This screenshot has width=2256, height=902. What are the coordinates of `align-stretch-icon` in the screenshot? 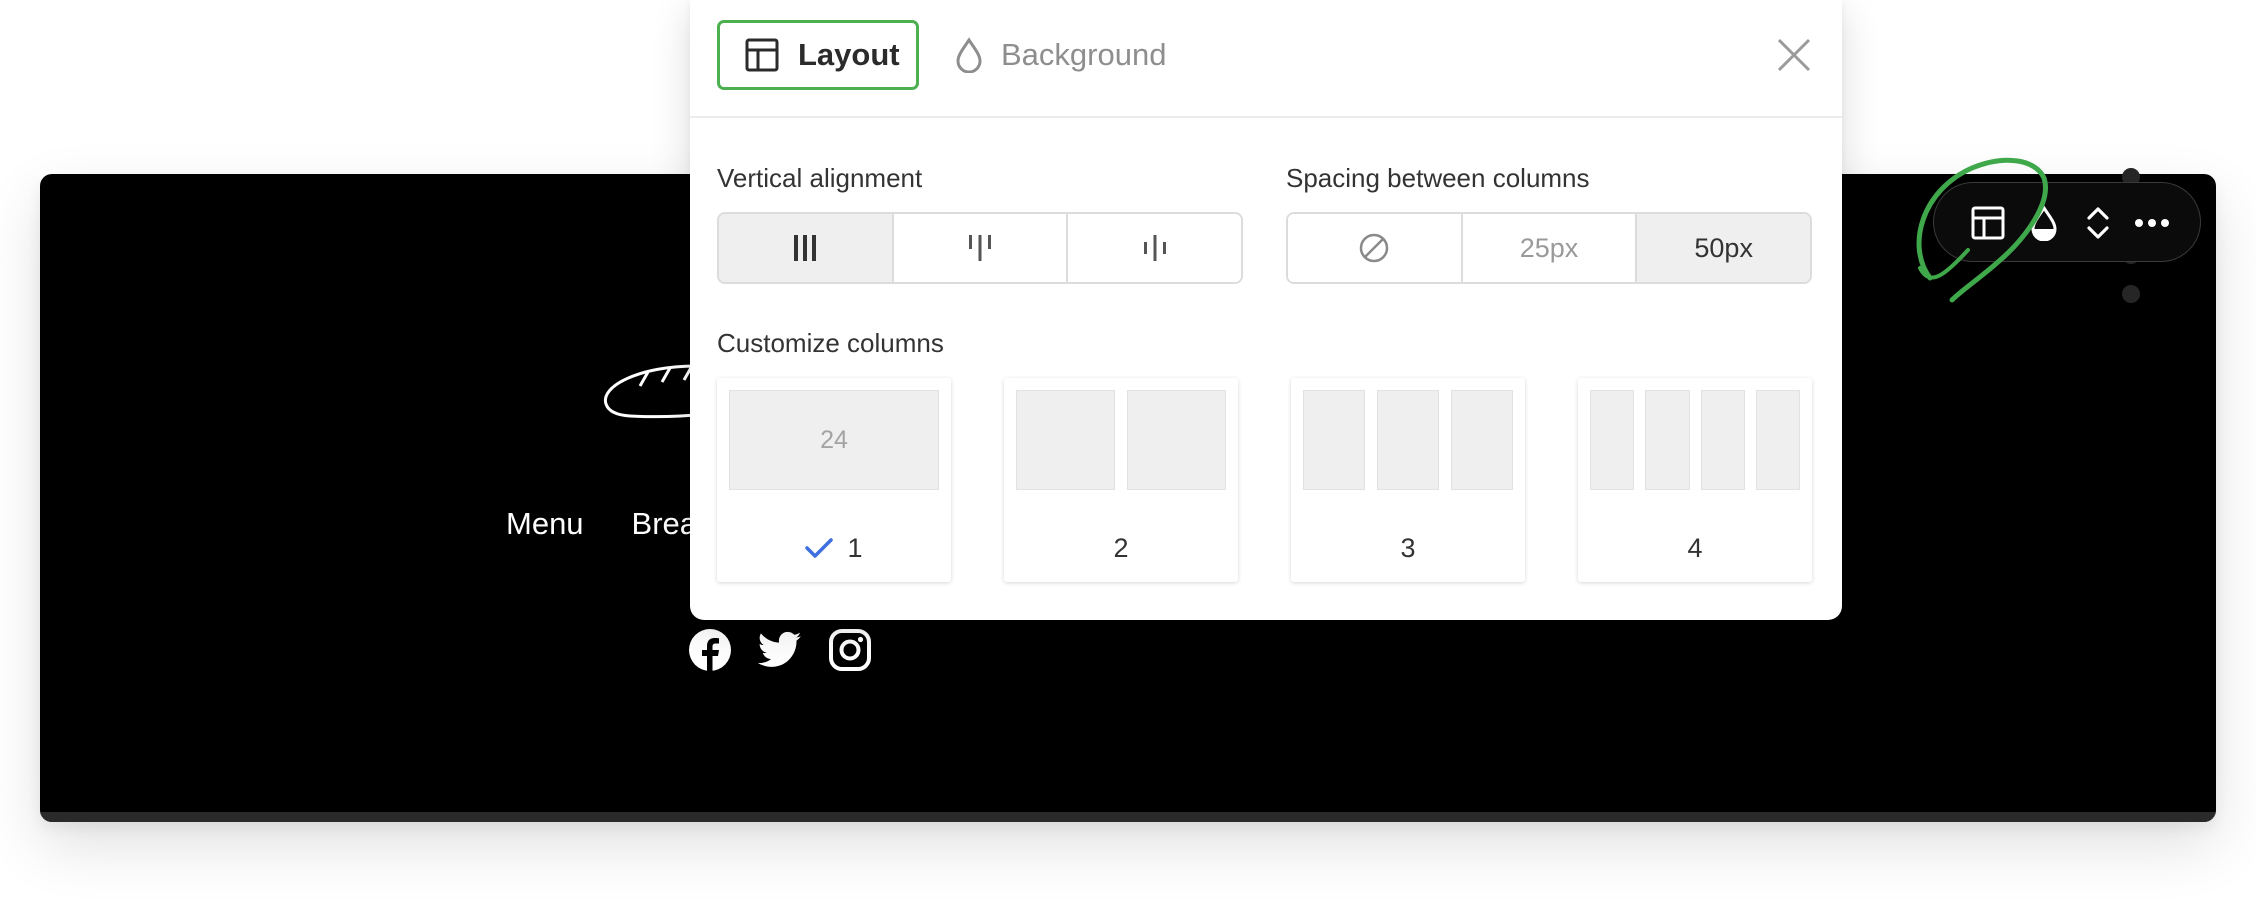 It's located at (805, 248).